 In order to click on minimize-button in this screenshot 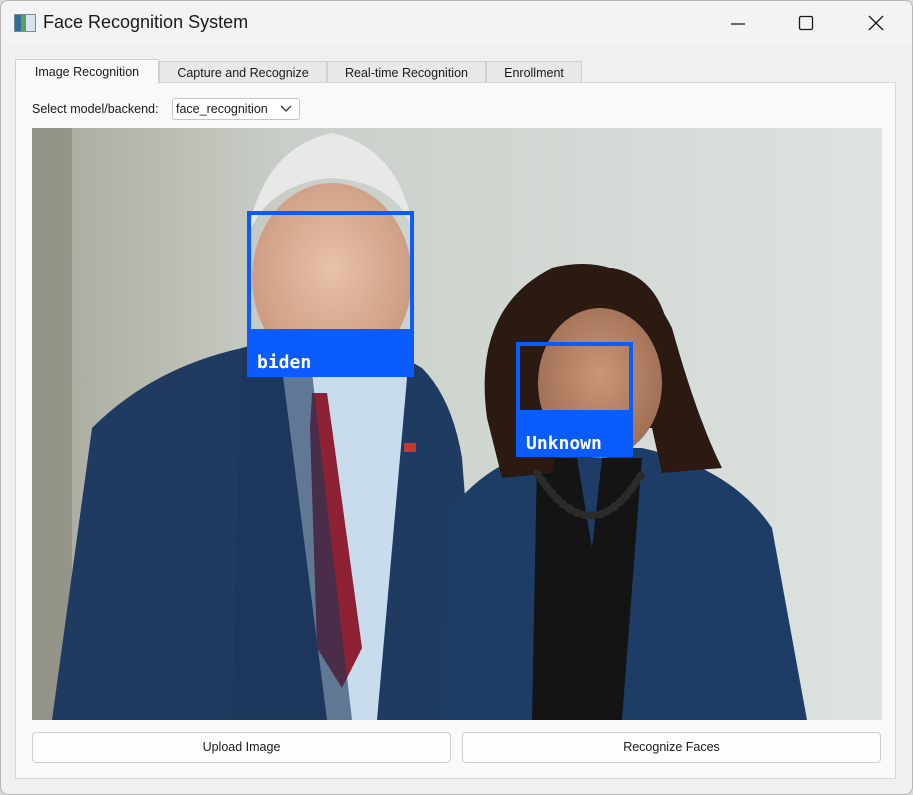, I will do `click(738, 23)`.